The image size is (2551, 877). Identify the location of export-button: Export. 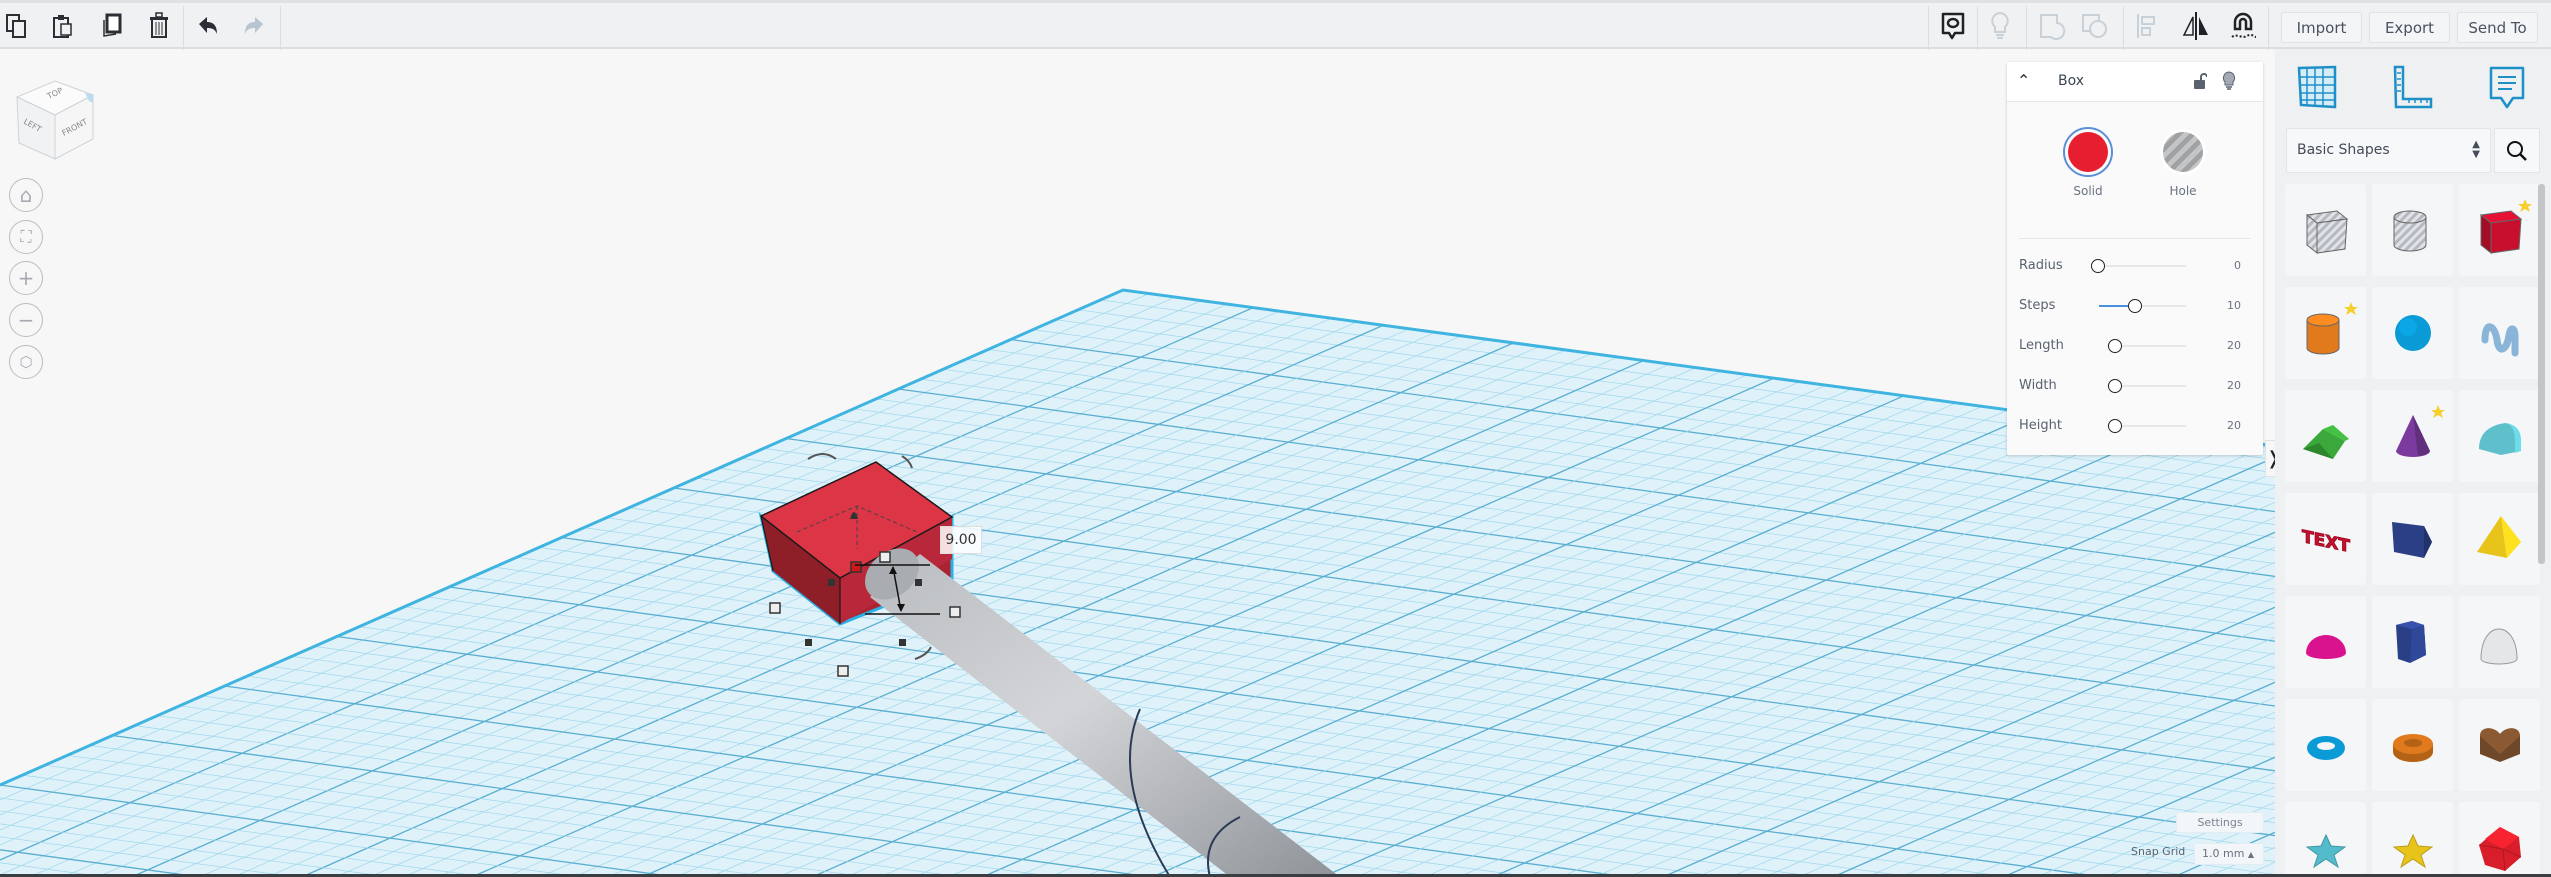
(2409, 27).